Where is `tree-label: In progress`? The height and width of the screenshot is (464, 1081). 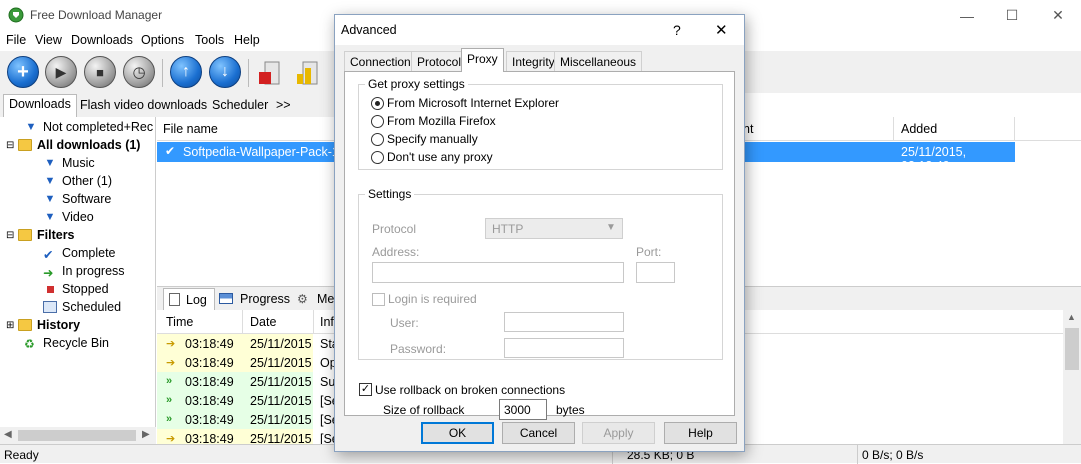 tree-label: In progress is located at coordinates (93, 271).